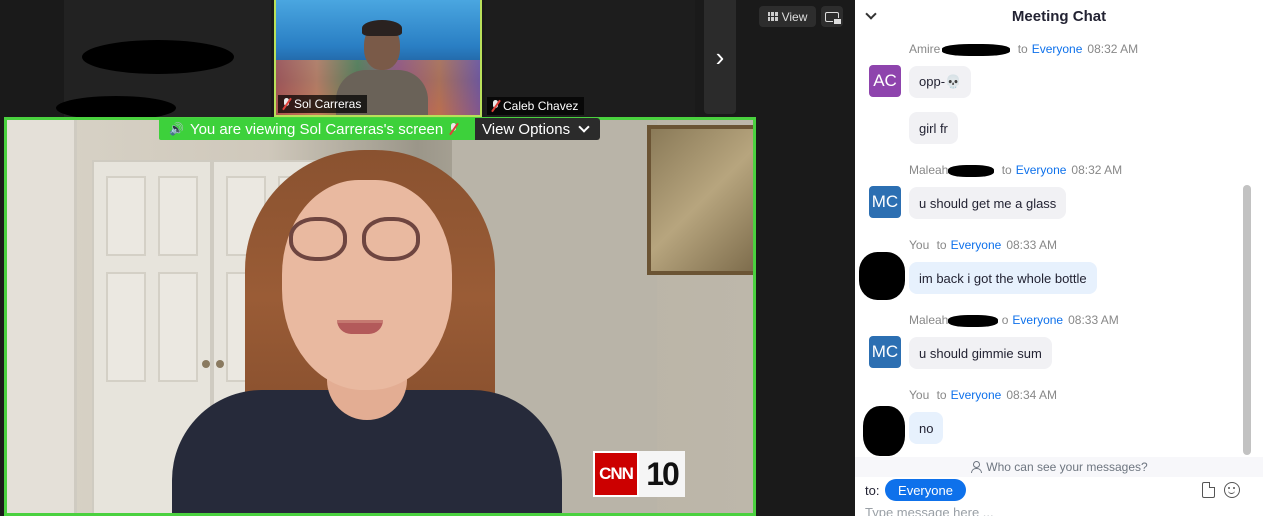 The height and width of the screenshot is (516, 1263). Describe the element at coordinates (980, 353) in the screenshot. I see `message-bubble: u should gimmie sum` at that location.